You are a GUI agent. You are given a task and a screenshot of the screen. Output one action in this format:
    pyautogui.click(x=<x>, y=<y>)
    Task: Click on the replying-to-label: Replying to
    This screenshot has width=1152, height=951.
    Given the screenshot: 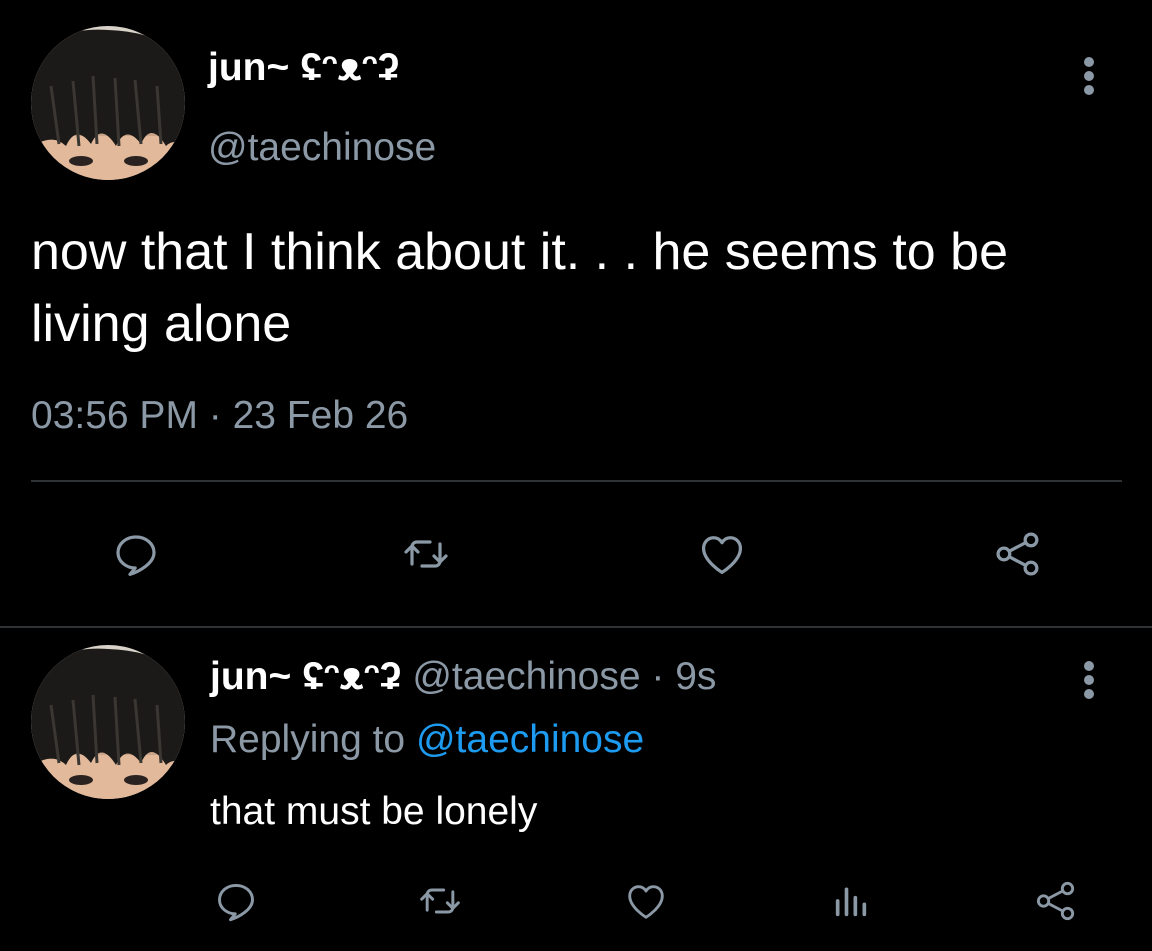 What is the action you would take?
    pyautogui.click(x=313, y=739)
    